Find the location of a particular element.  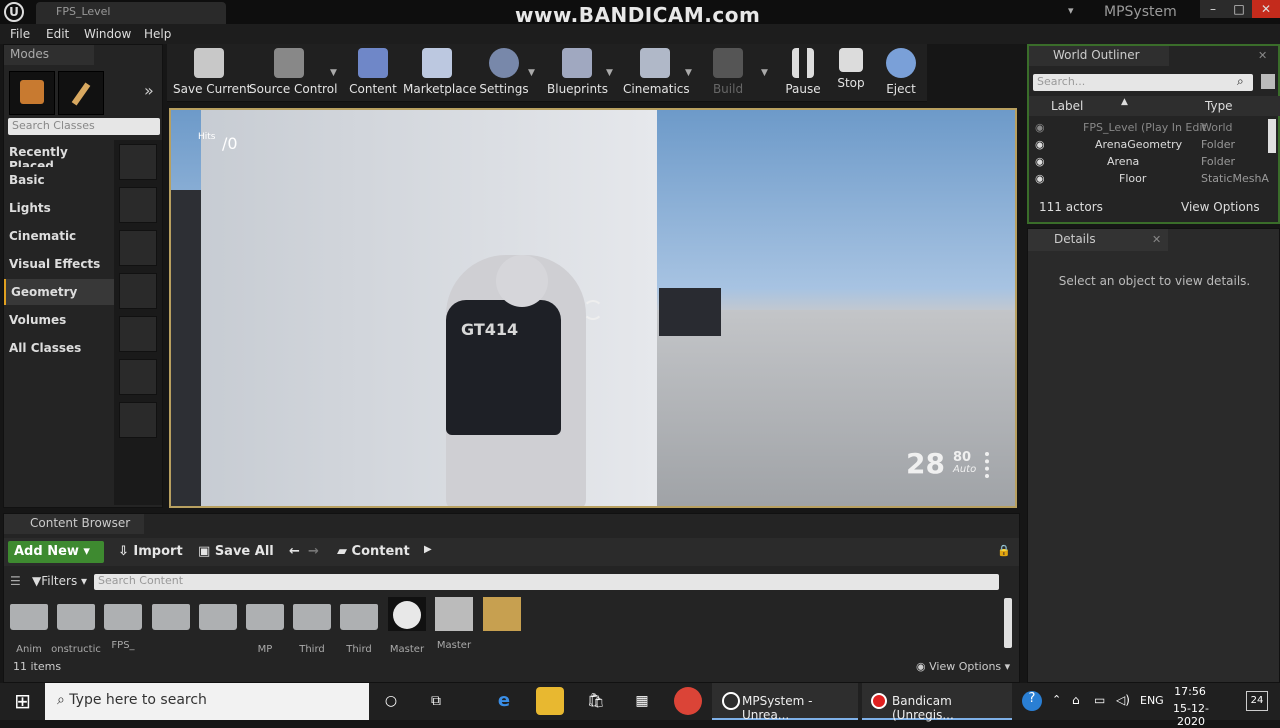

clock-date: 15-12-2020 is located at coordinates (1191, 715).